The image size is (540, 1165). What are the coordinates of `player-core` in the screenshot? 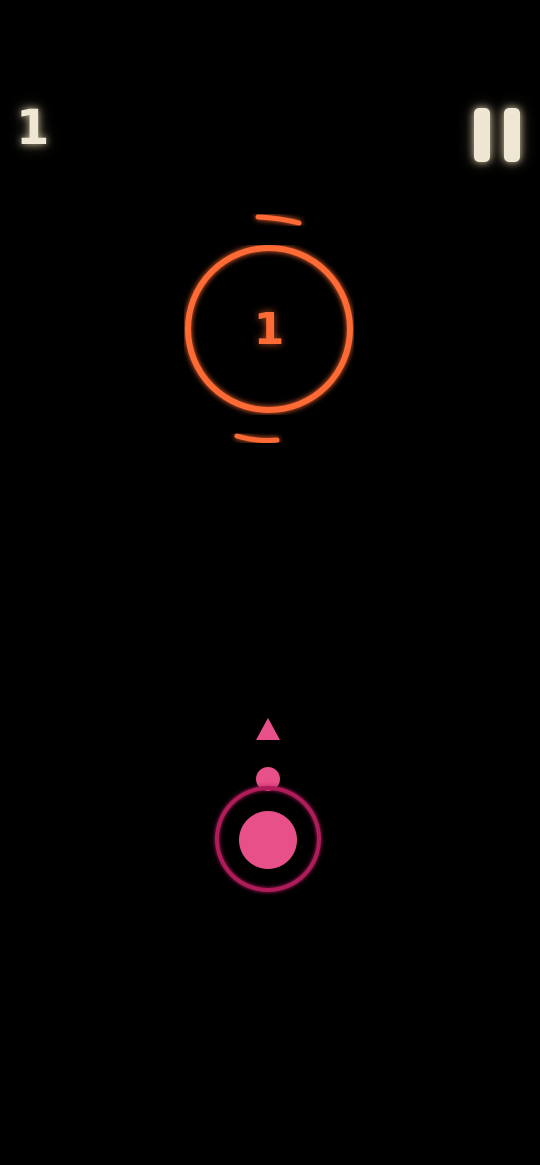 It's located at (268, 840).